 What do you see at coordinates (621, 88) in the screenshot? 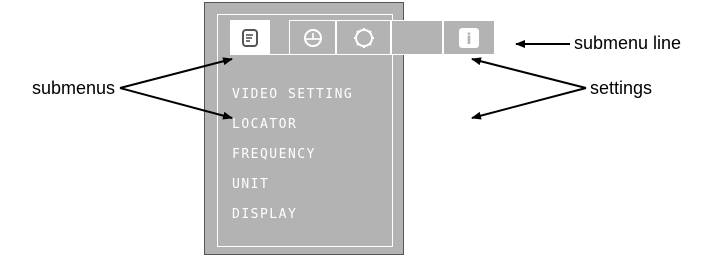
I see `label-settings: settings` at bounding box center [621, 88].